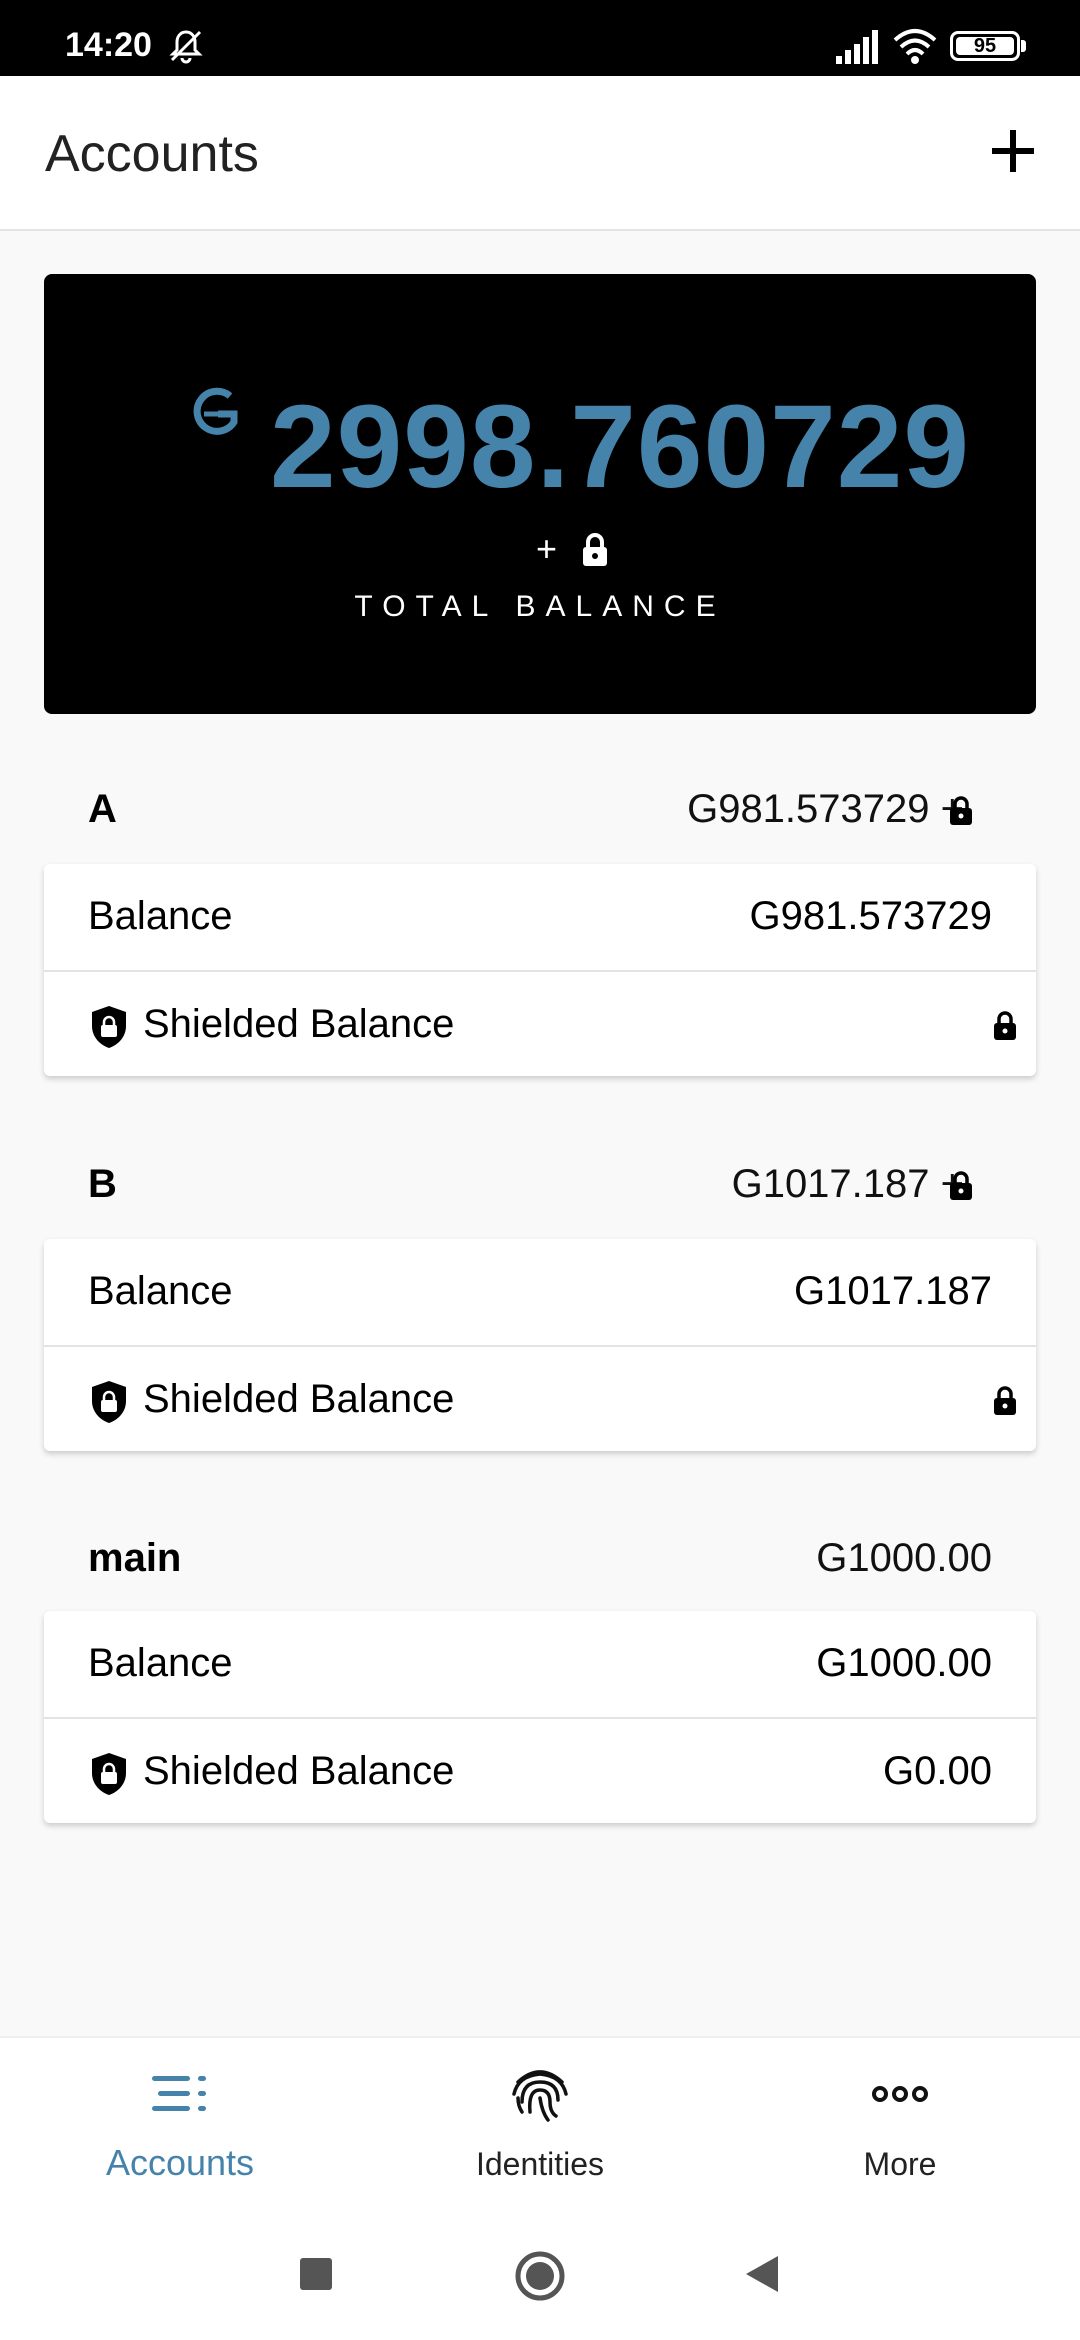  I want to click on back-button, so click(762, 2274).